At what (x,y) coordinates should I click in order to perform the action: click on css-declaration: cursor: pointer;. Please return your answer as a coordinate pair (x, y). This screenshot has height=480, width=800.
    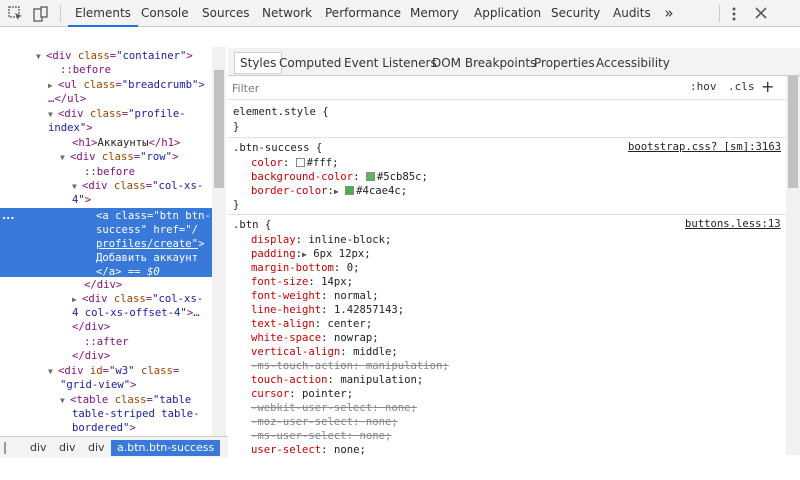
    Looking at the image, I should click on (302, 394).